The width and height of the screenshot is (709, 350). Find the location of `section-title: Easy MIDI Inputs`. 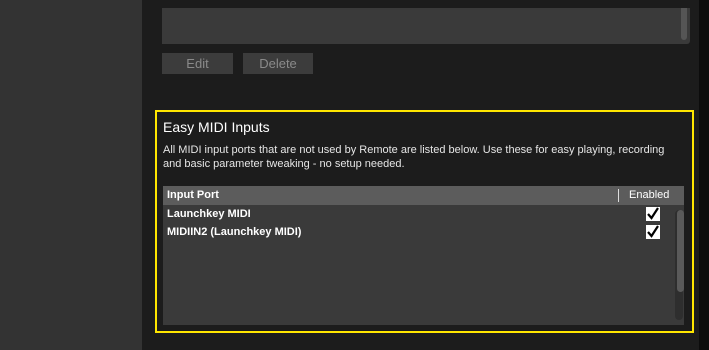

section-title: Easy MIDI Inputs is located at coordinates (216, 127).